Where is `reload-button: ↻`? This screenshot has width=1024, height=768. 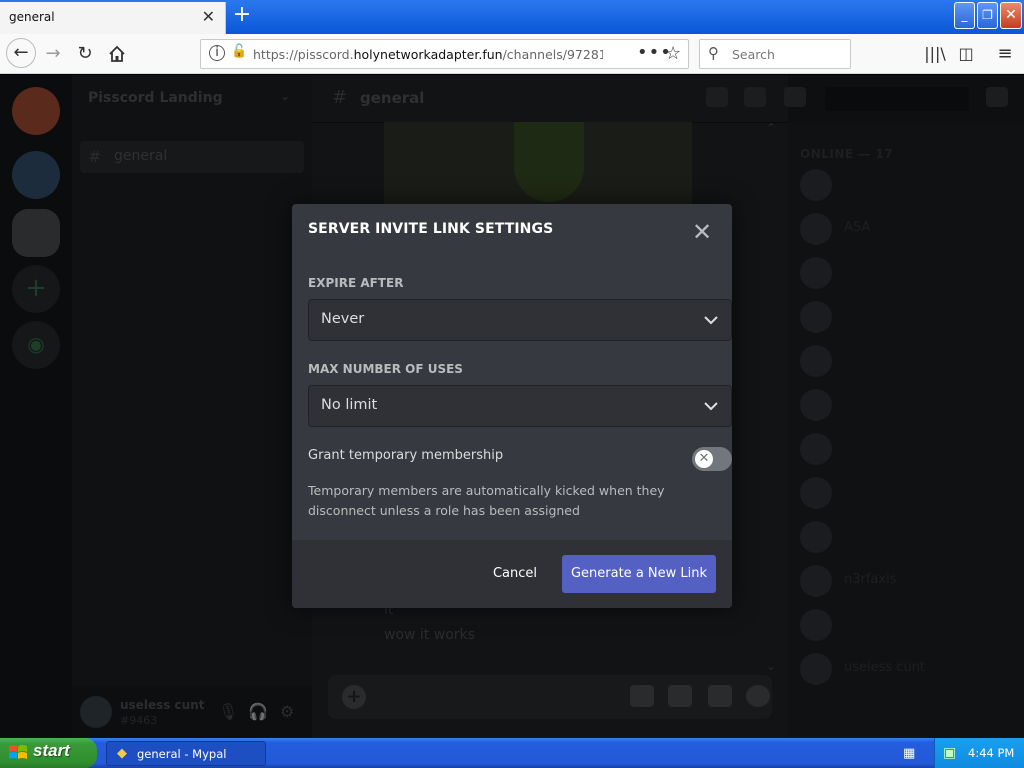 reload-button: ↻ is located at coordinates (85, 54).